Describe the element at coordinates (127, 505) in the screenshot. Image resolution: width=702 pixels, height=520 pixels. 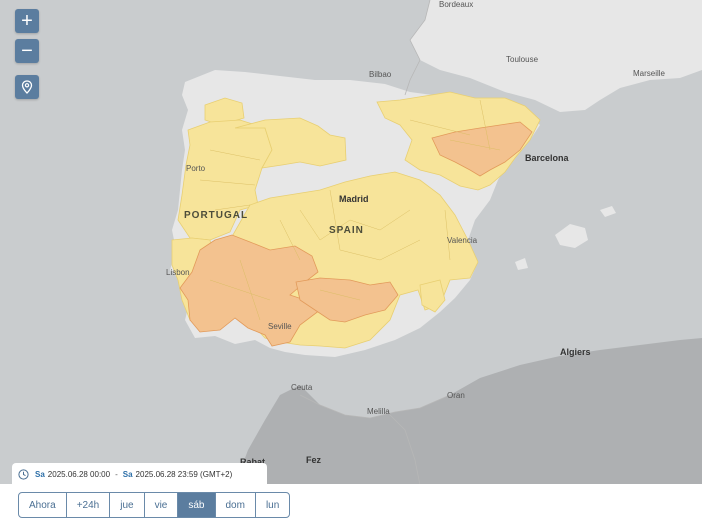
I see `tab-jue: jue` at that location.